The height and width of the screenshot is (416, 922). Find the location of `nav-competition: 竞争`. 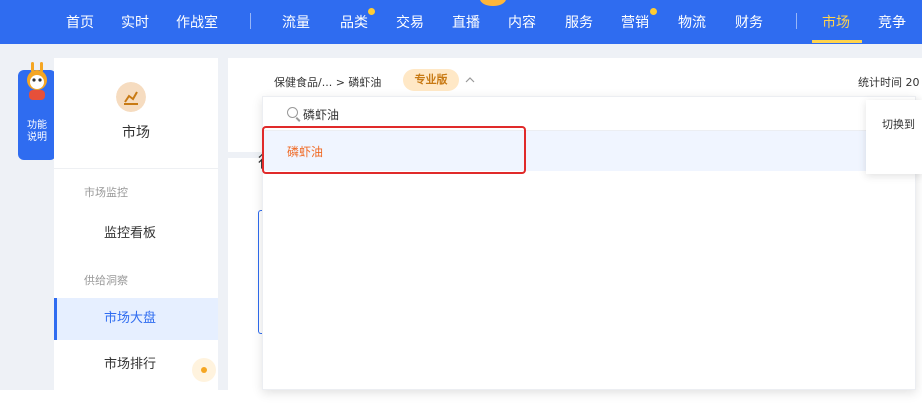

nav-competition: 竞争 is located at coordinates (892, 22).